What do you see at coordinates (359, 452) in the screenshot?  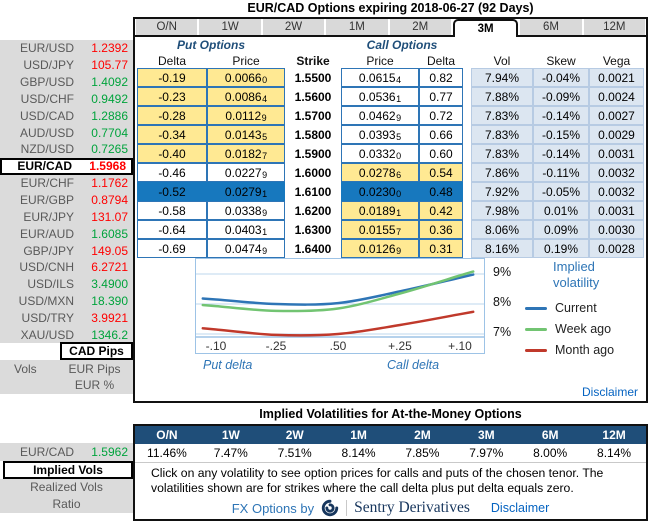 I see `atm-vol-value: 8.14%` at bounding box center [359, 452].